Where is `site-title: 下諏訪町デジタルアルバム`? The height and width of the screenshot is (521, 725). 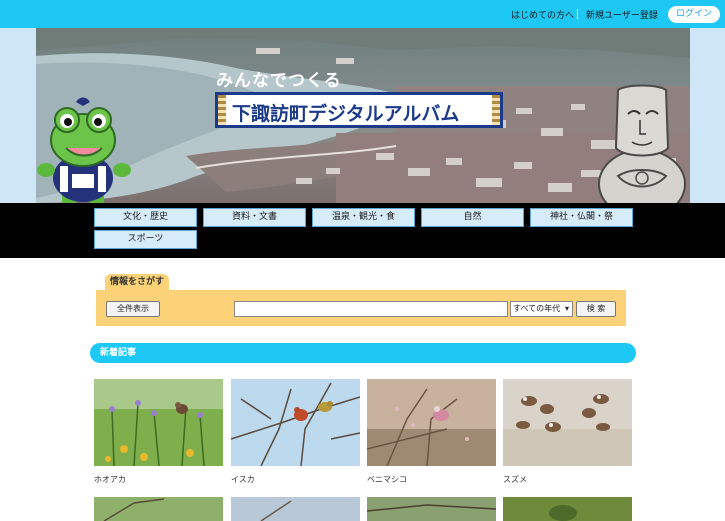 site-title: 下諏訪町デジタルアルバム is located at coordinates (346, 114).